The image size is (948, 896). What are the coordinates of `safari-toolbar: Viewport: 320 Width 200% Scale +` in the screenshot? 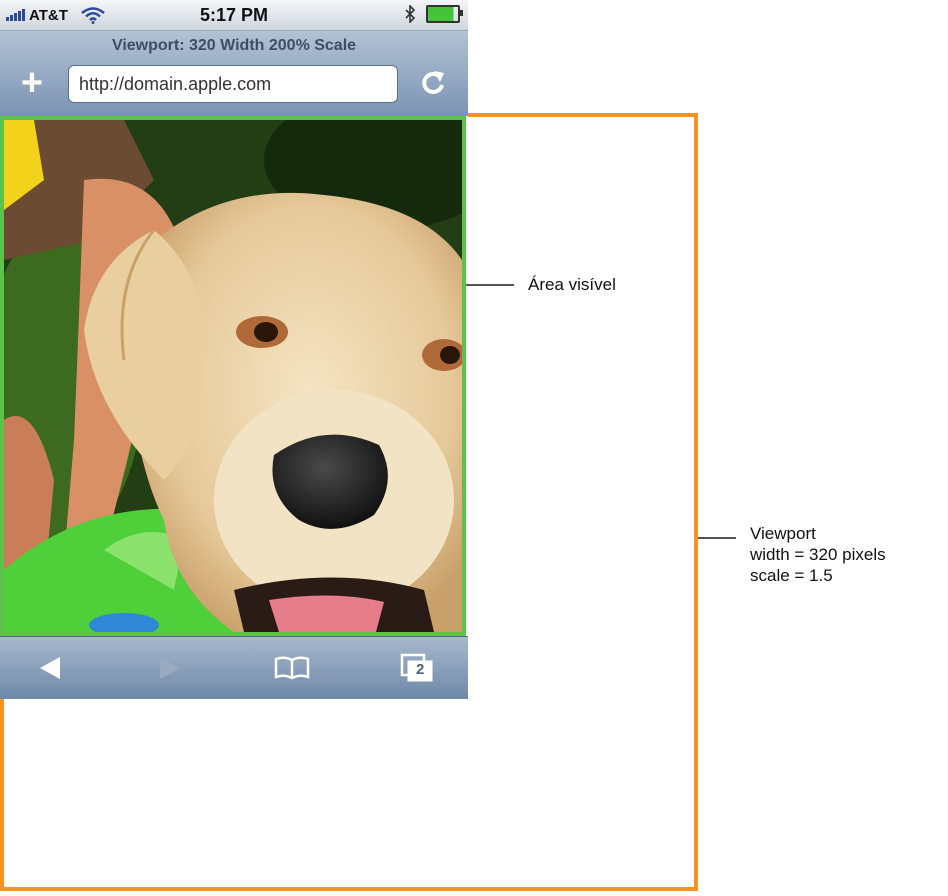 It's located at (234, 73).